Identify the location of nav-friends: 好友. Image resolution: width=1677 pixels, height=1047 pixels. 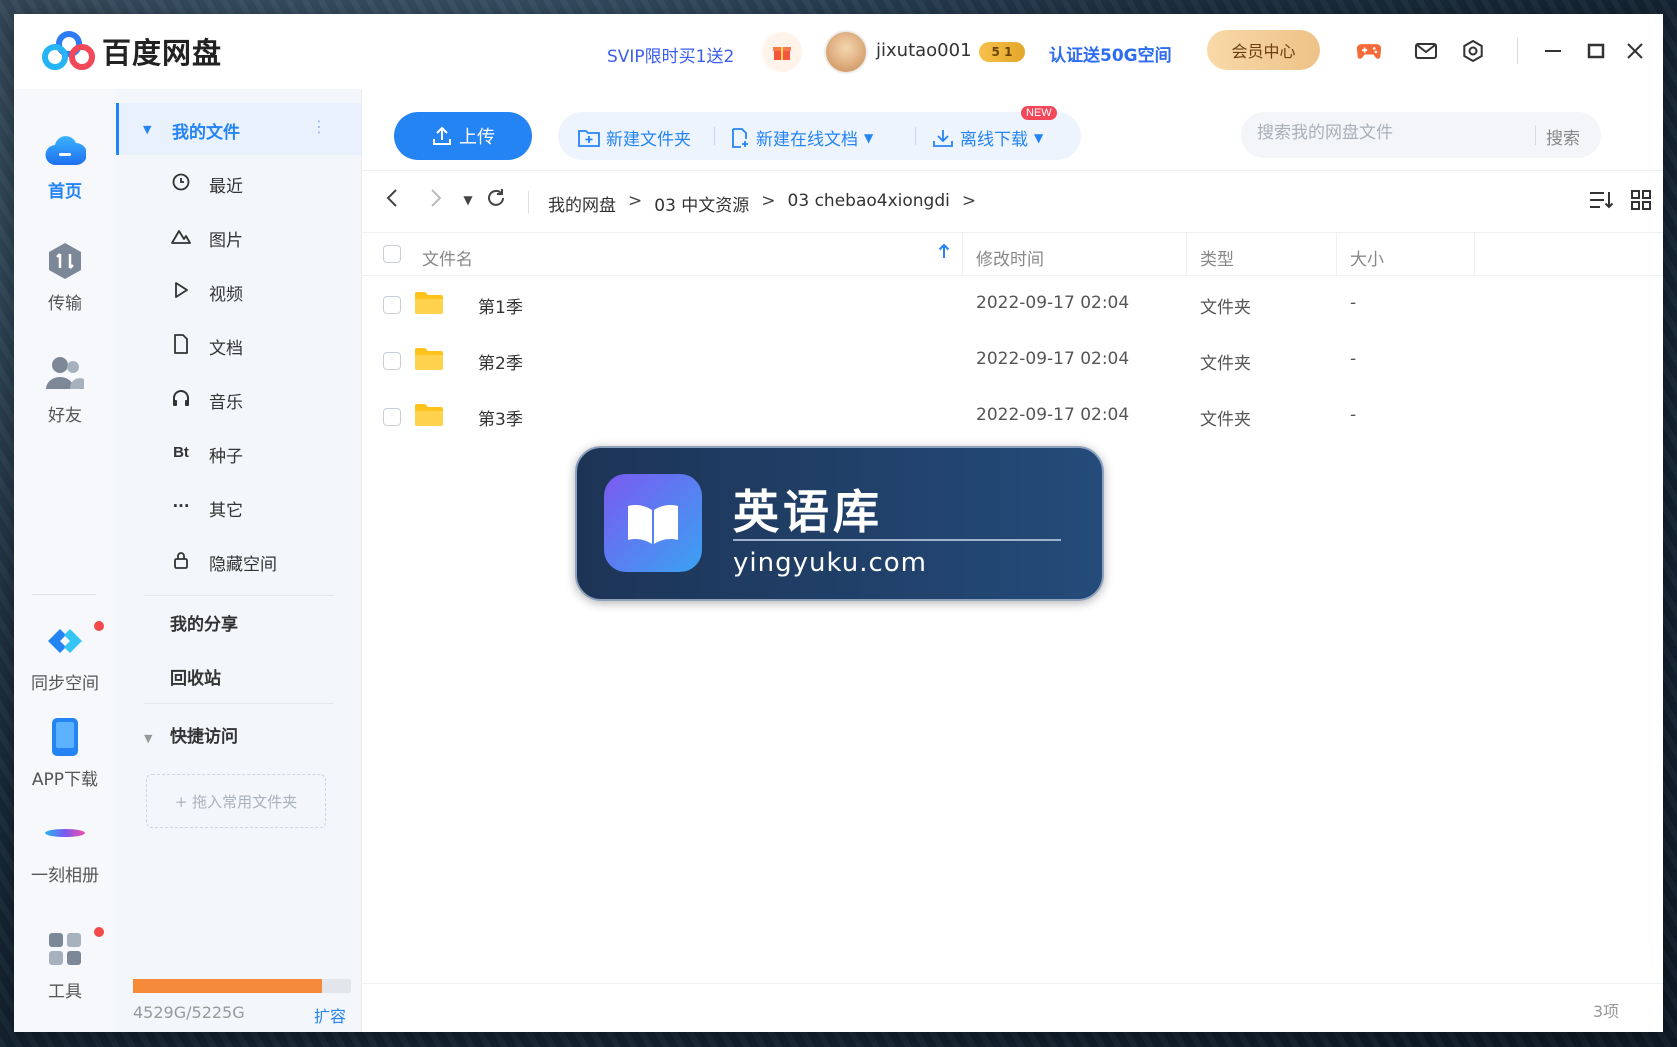
(65, 388).